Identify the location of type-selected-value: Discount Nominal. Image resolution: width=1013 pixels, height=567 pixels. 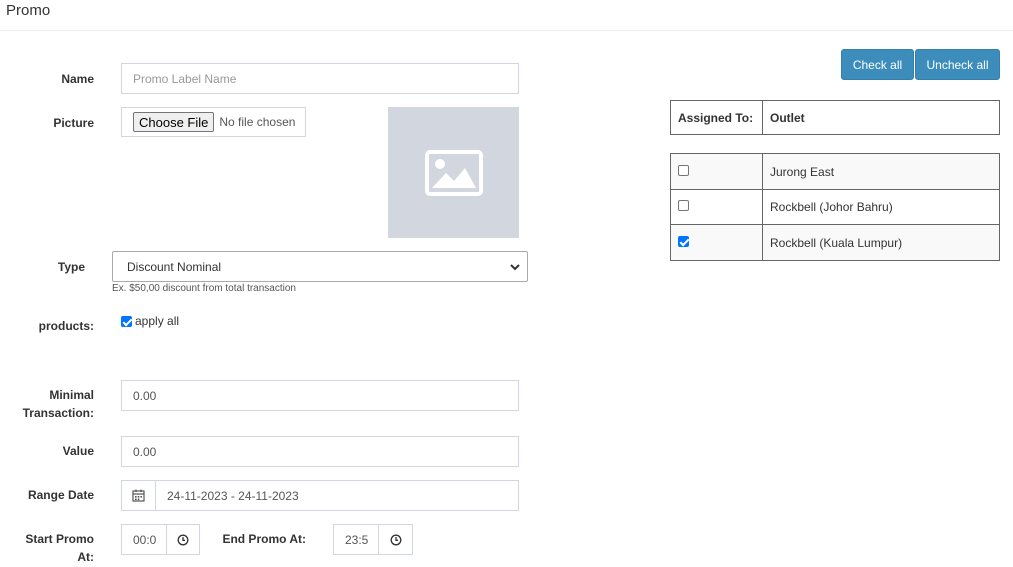
(174, 266).